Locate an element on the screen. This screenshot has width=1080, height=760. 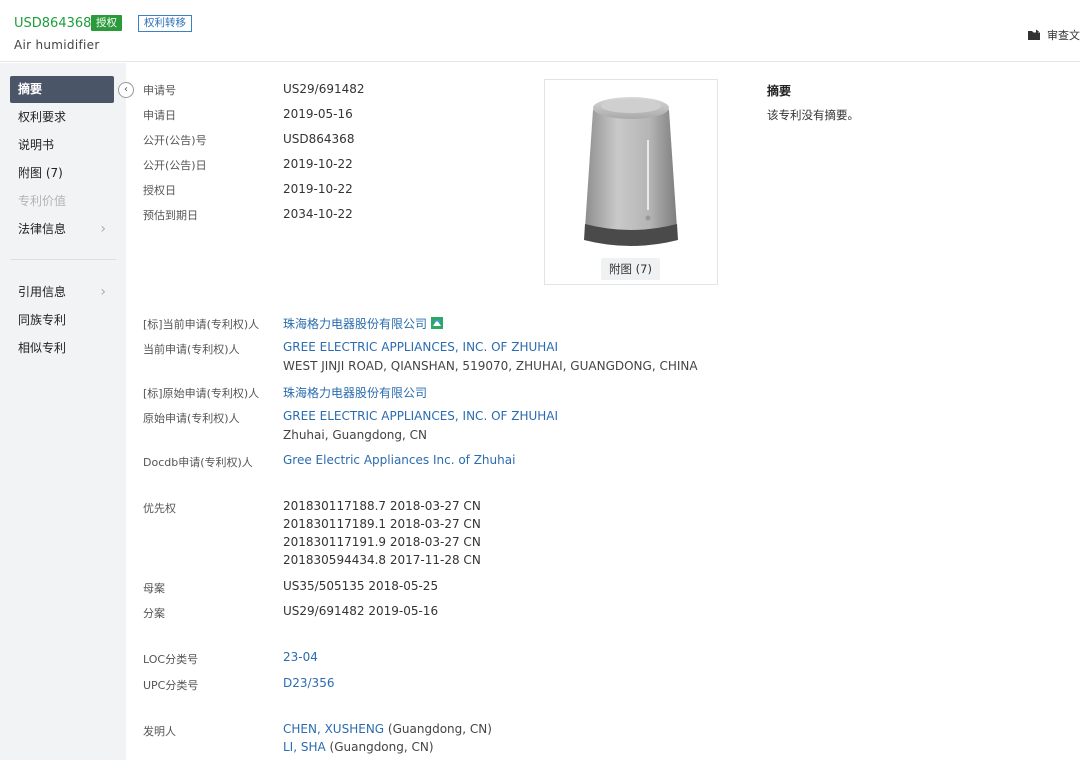
field-label: [标]当前申请(专利权)人 is located at coordinates (201, 324).